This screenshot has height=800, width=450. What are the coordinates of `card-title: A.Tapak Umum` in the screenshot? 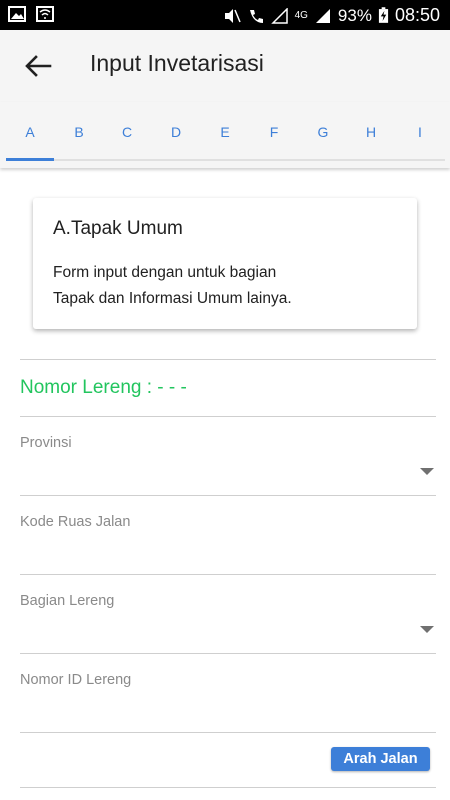 It's located at (118, 228).